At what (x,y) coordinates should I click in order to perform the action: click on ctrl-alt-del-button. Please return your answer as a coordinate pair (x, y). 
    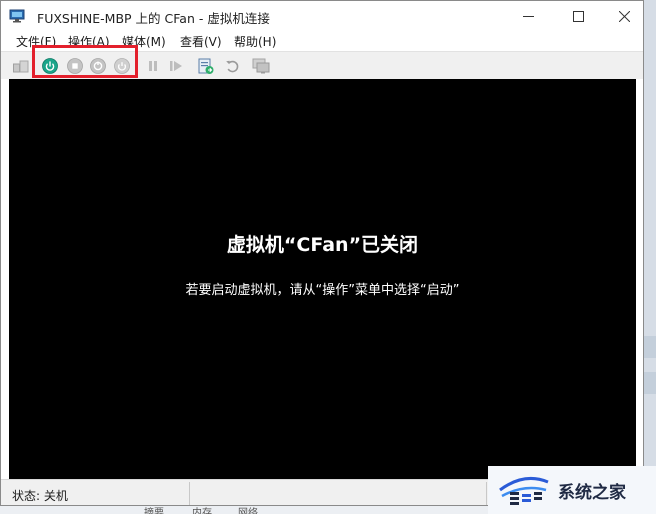
    Looking at the image, I should click on (21, 66).